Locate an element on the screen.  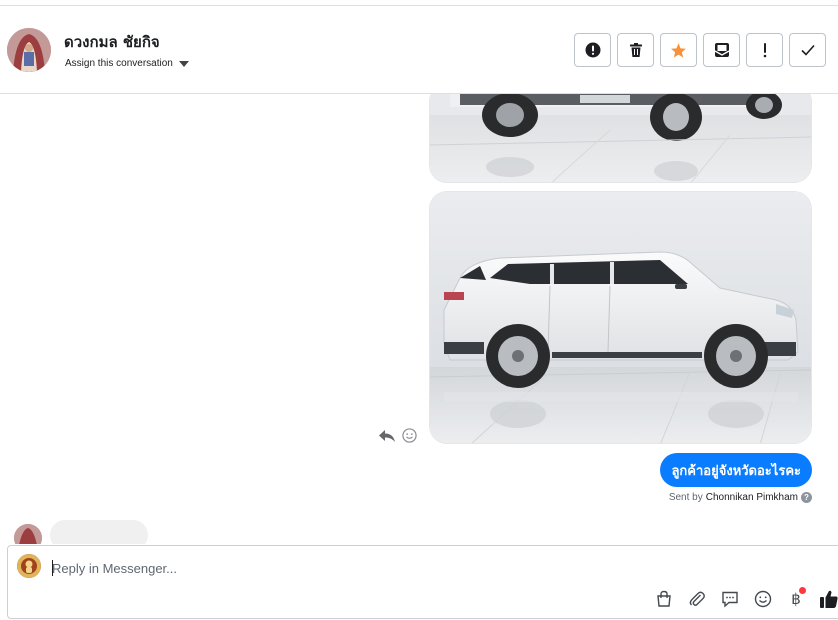
notification-dot is located at coordinates (802, 590).